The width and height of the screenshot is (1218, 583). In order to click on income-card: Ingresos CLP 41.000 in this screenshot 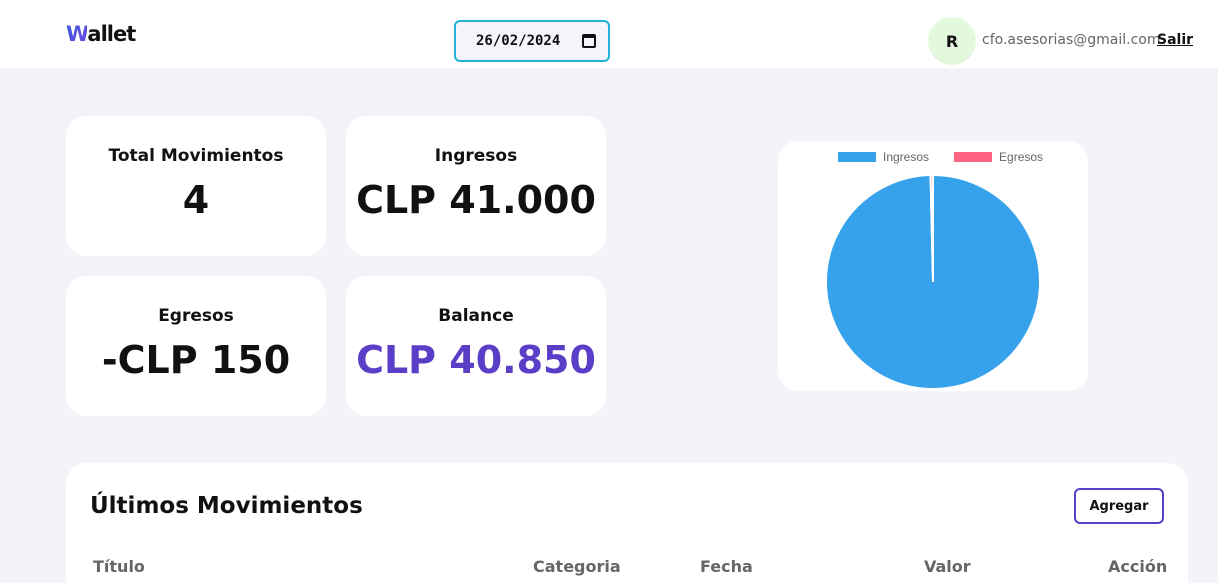, I will do `click(476, 186)`.